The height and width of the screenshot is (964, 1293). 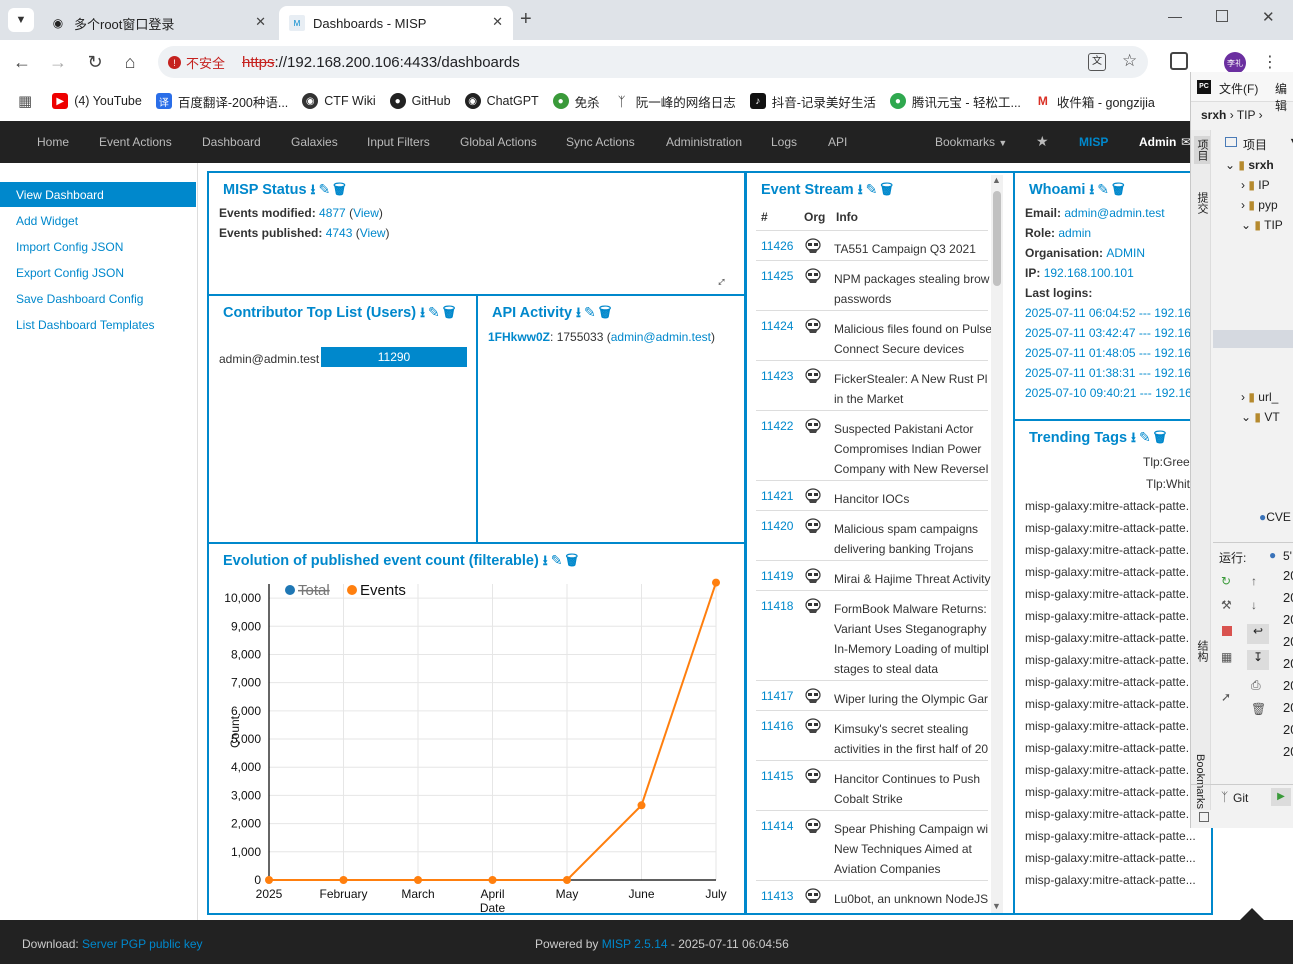 What do you see at coordinates (674, 101) in the screenshot?
I see `bookmark-ruanyifeng: ᛉ 阮一峰的网络日志` at bounding box center [674, 101].